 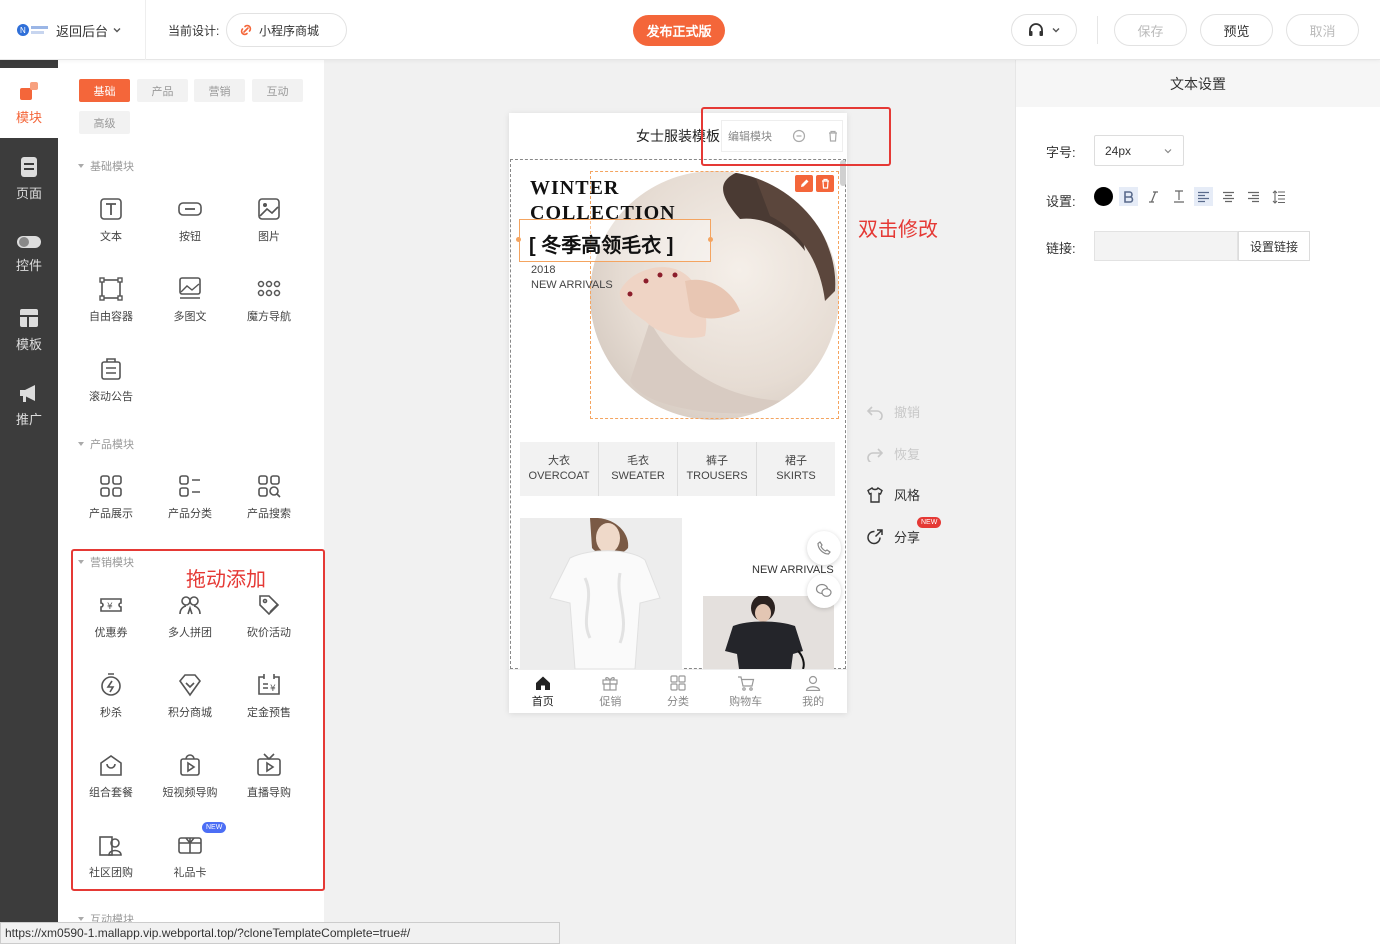 I want to click on bold-button, so click(x=1128, y=196).